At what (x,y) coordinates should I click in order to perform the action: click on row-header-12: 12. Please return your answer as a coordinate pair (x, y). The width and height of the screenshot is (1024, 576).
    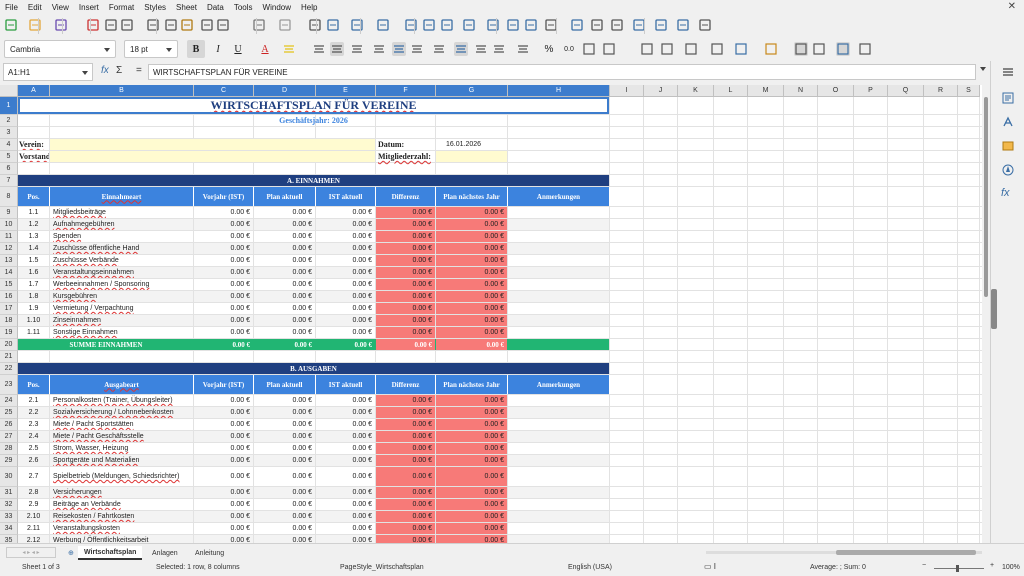
    Looking at the image, I should click on (9, 249).